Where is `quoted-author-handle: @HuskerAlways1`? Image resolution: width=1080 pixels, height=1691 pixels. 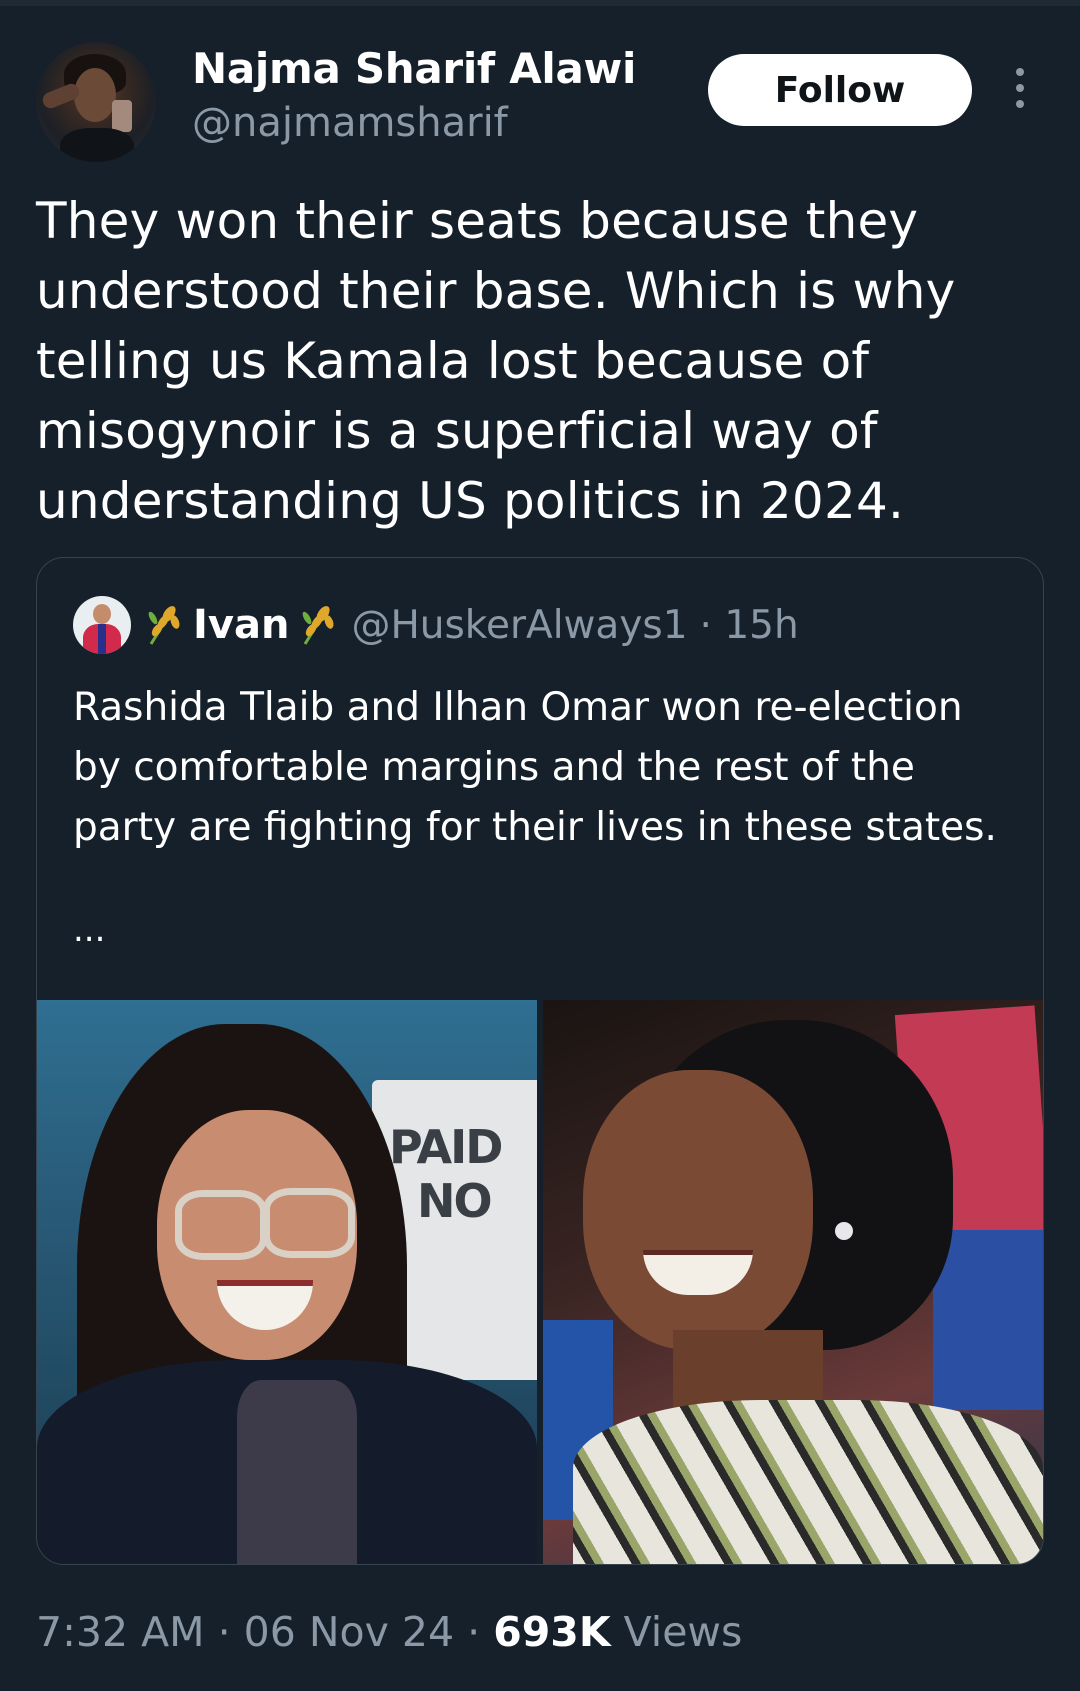 quoted-author-handle: @HuskerAlways1 is located at coordinates (519, 625).